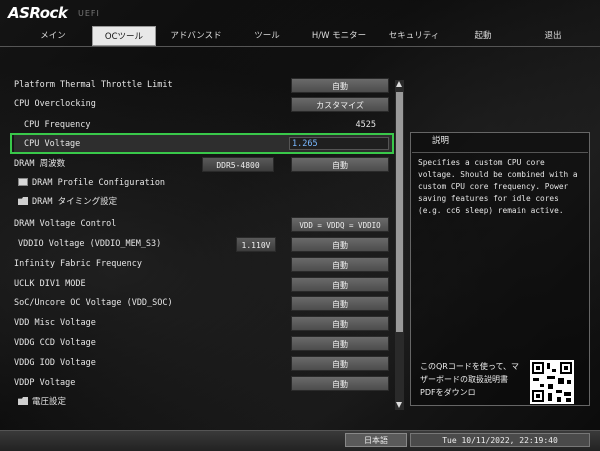  I want to click on vddio-voltage-value: 1.110V, so click(256, 244).